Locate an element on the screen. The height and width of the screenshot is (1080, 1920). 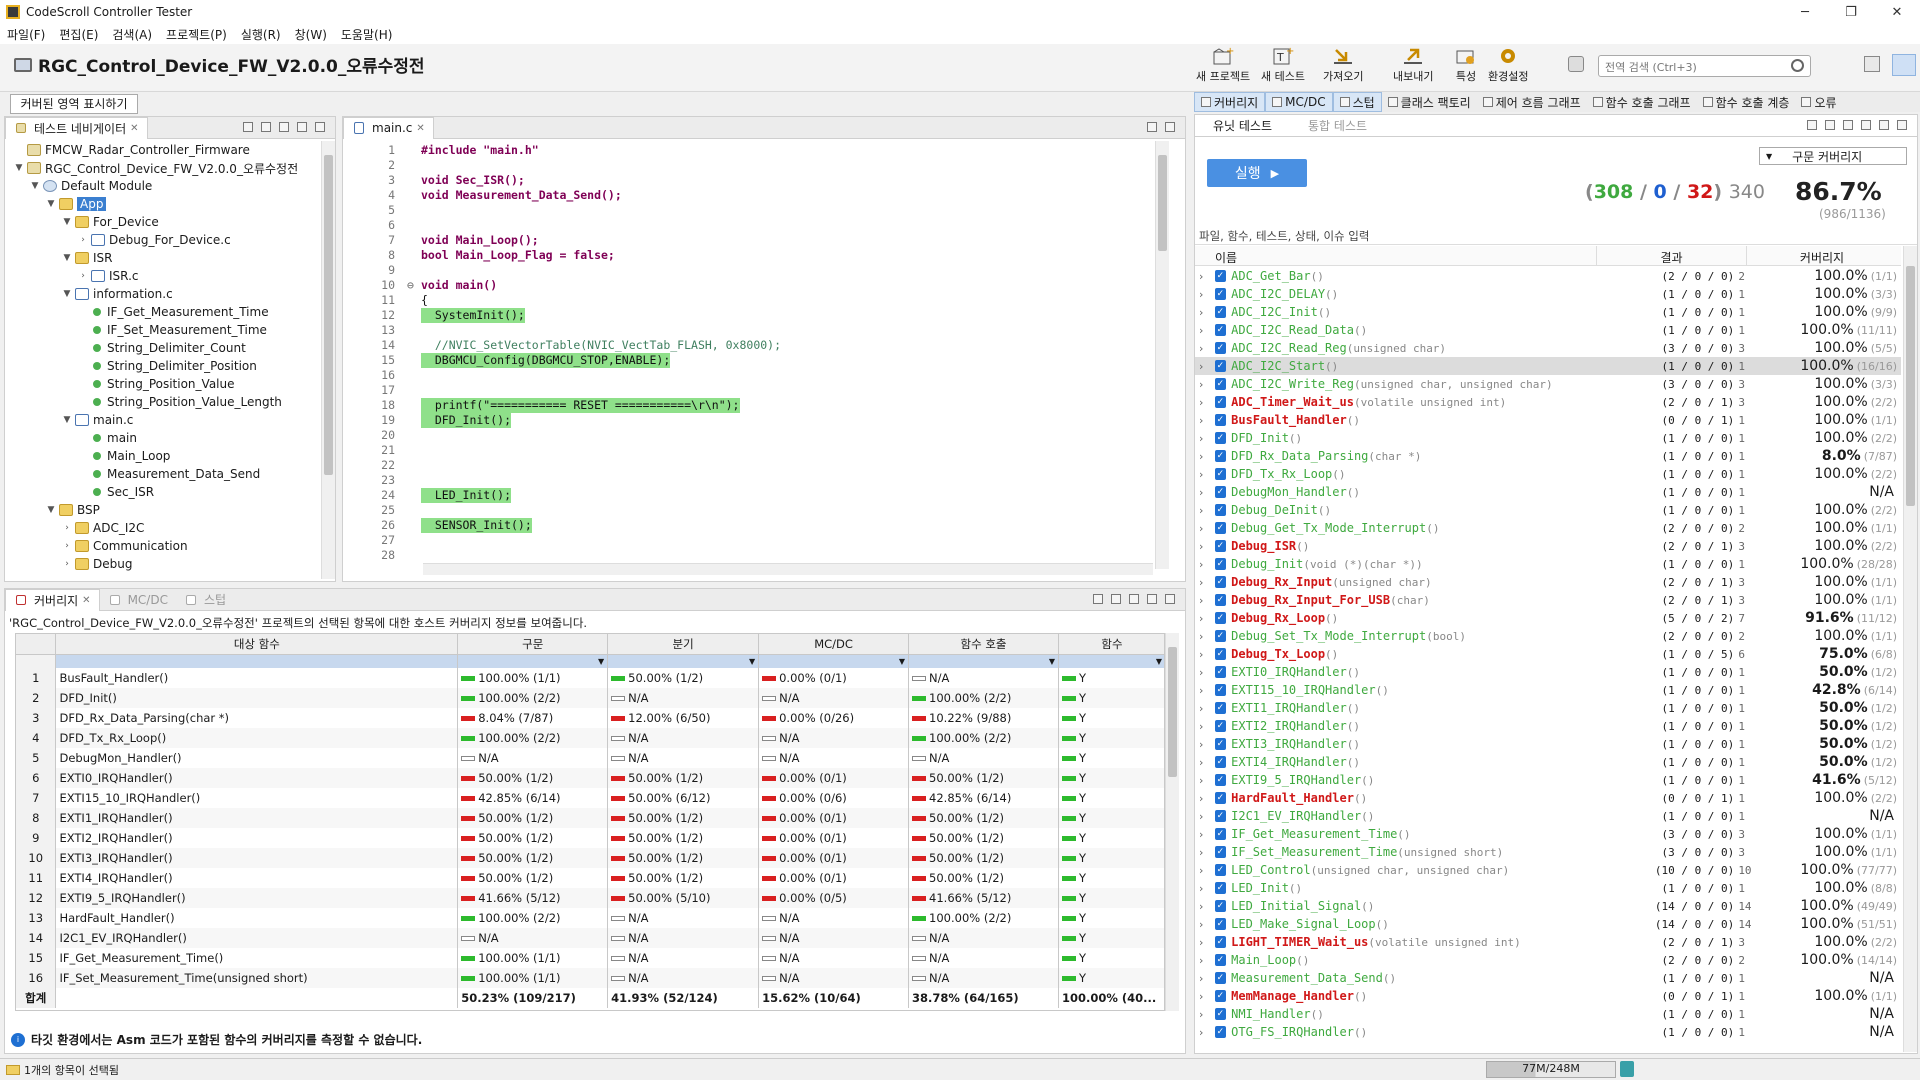
list-item: › ✓ Debug_Tx_Loop() (1 / 0 / 5) 6 75.0% (6/8) is located at coordinates (1548, 654).